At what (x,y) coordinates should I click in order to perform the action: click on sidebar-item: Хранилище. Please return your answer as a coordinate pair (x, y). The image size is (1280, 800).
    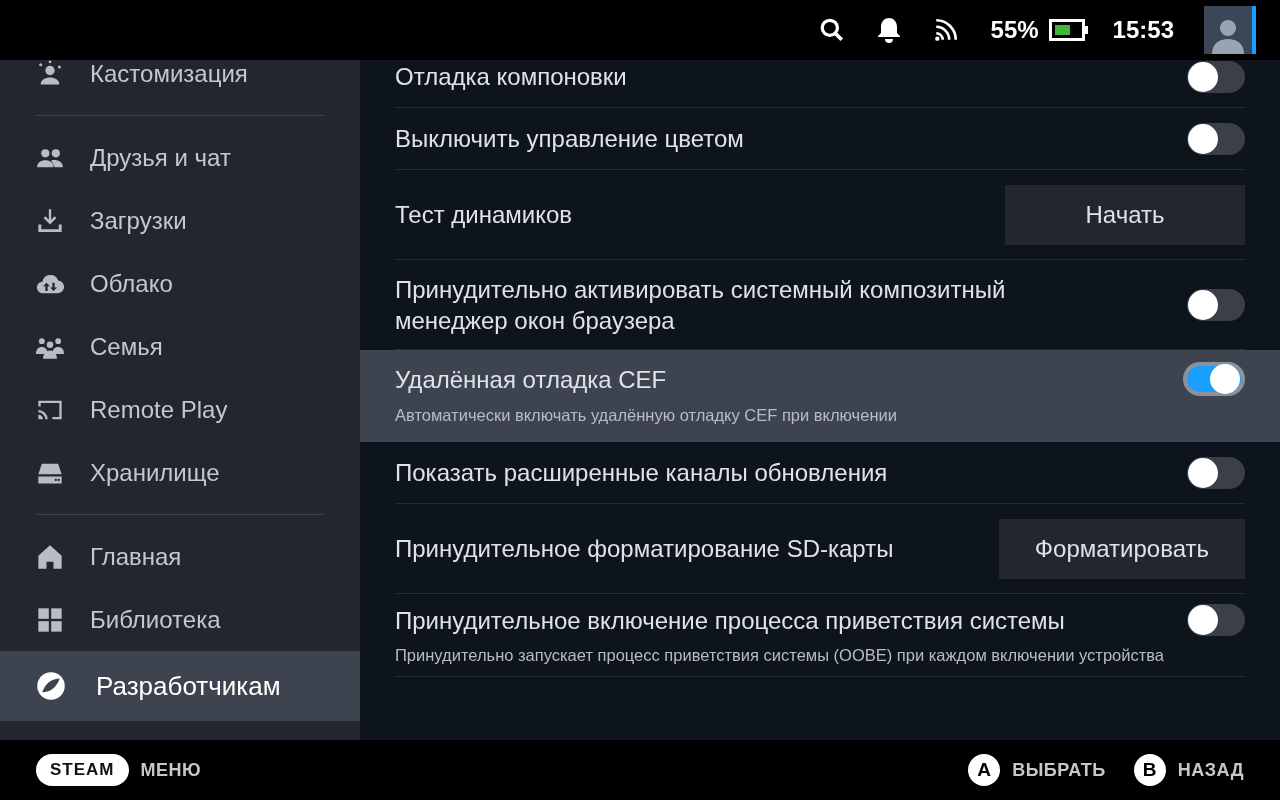
    Looking at the image, I should click on (180, 472).